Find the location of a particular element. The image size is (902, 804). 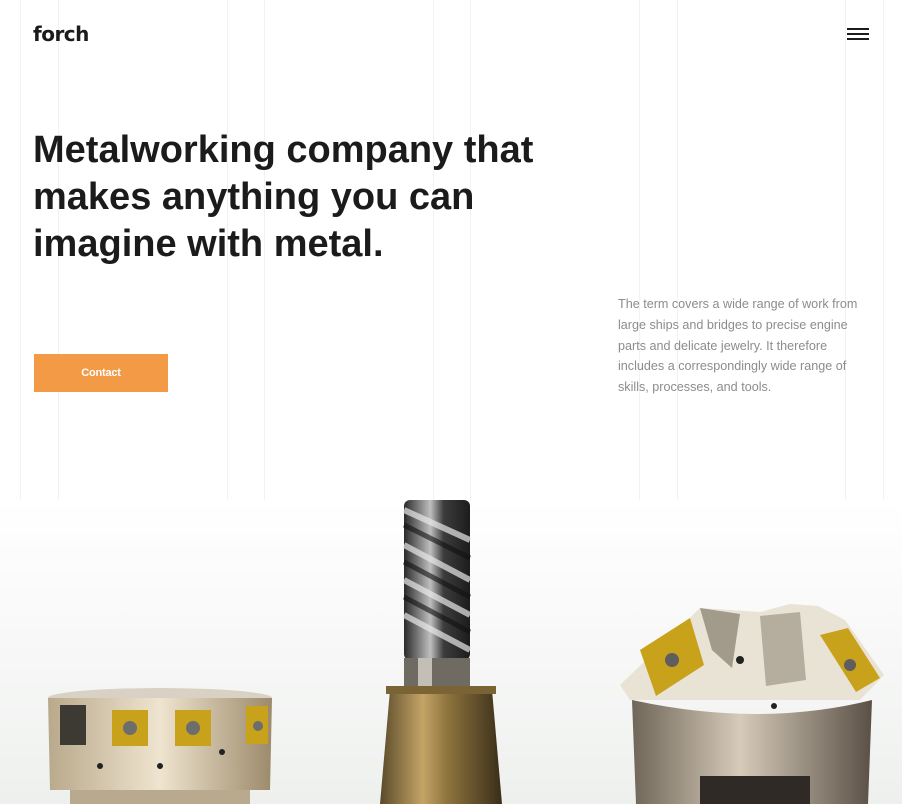

contact-button: Contact is located at coordinates (101, 373).